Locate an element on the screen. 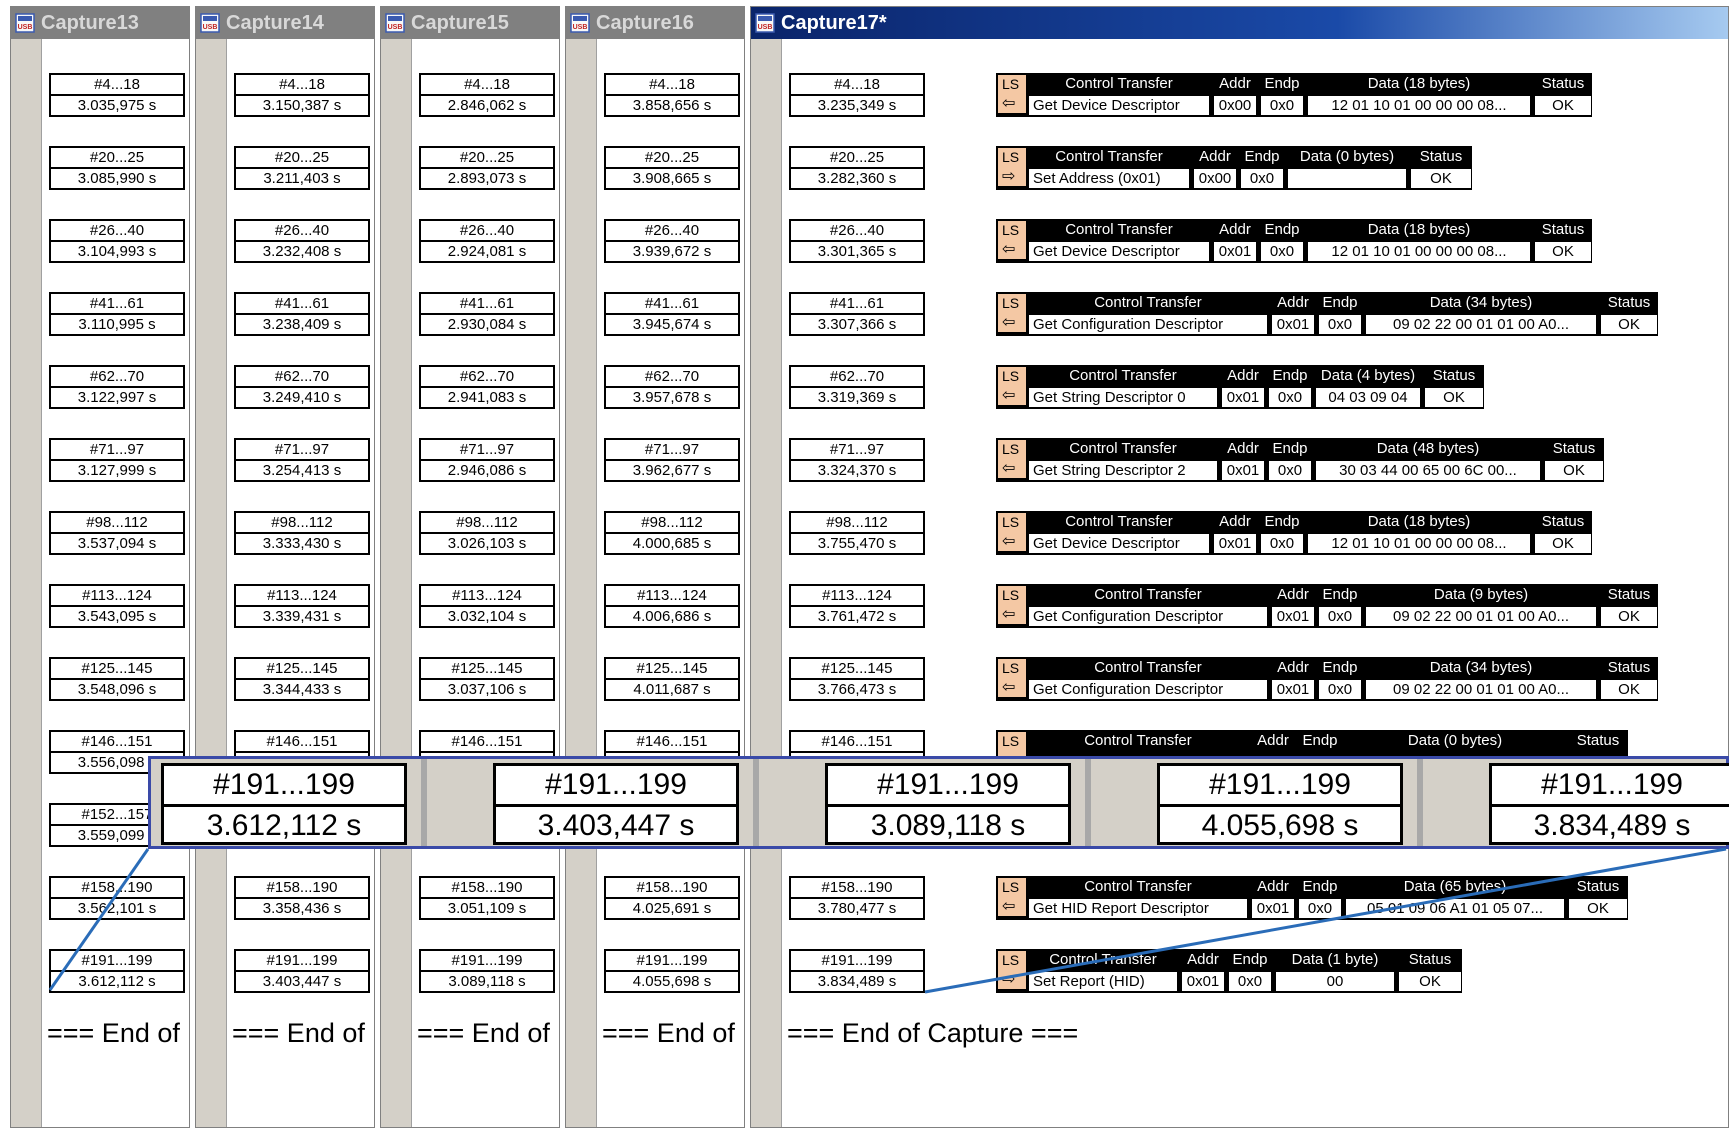 This screenshot has width=1729, height=1128. packet-group-box: #4...18 3.858,656 s is located at coordinates (672, 95).